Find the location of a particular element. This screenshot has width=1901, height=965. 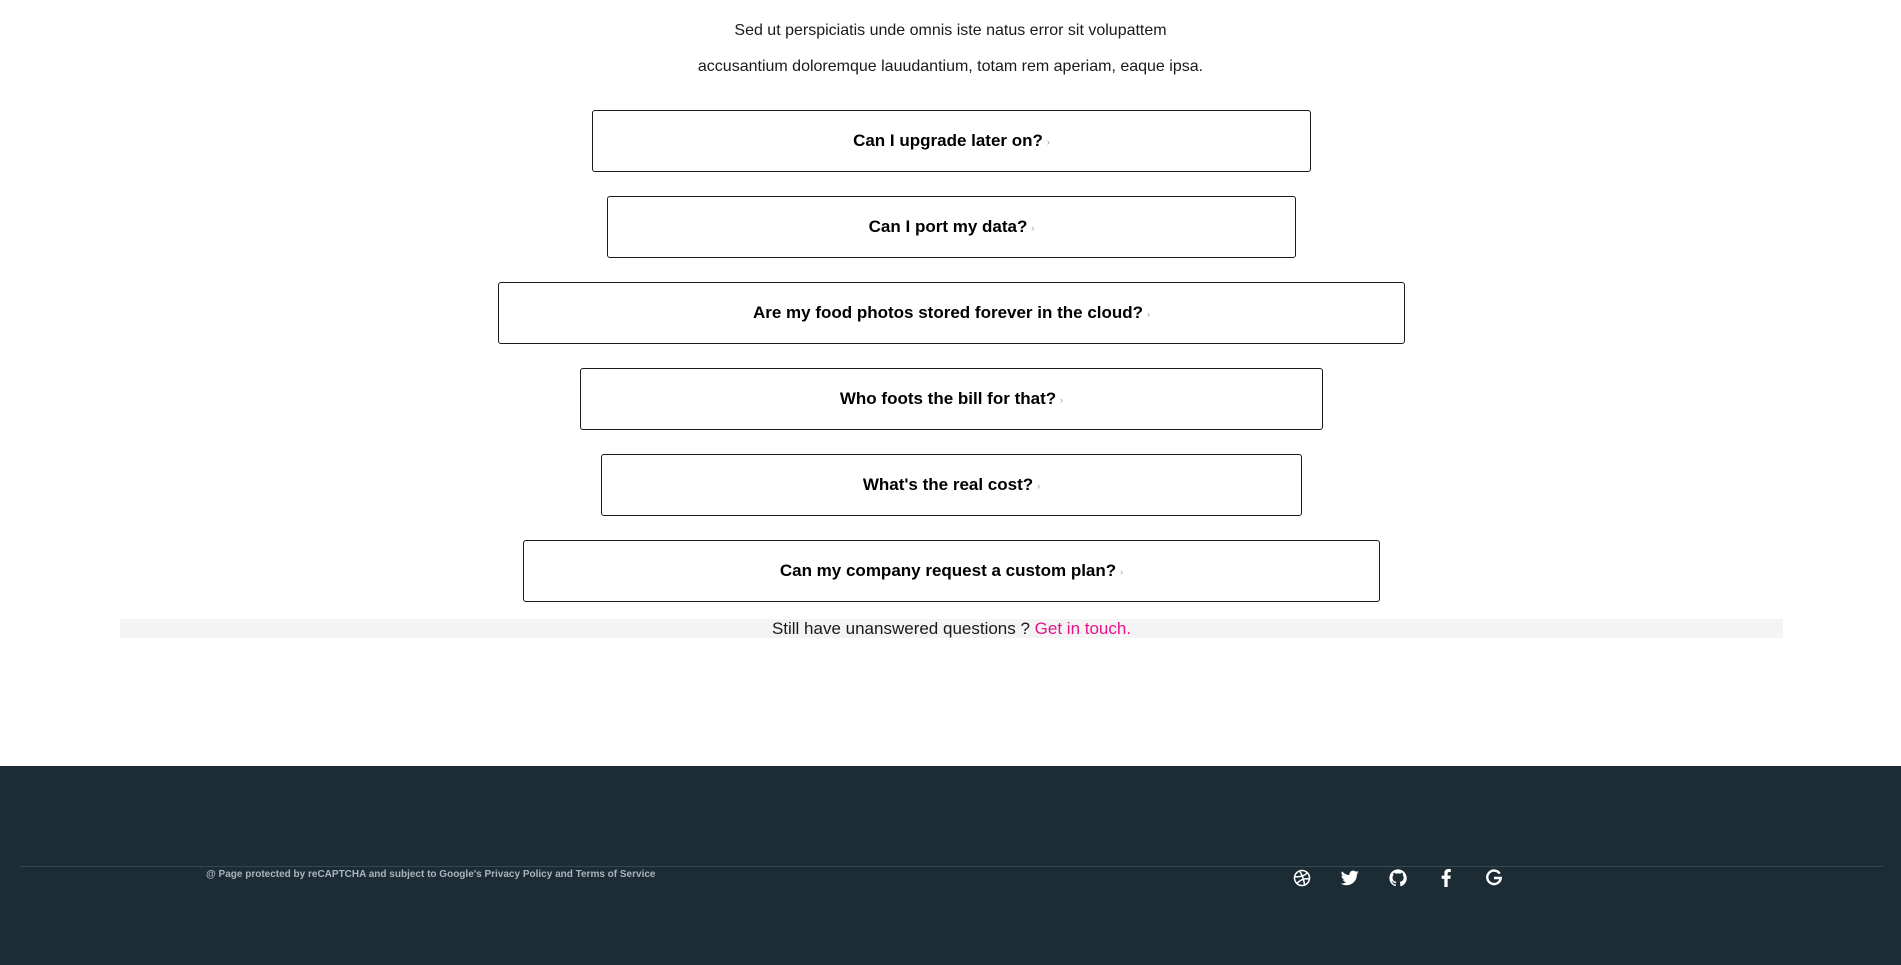

faq-item-custom-plan: Can my company request a custom plan? › is located at coordinates (951, 571).